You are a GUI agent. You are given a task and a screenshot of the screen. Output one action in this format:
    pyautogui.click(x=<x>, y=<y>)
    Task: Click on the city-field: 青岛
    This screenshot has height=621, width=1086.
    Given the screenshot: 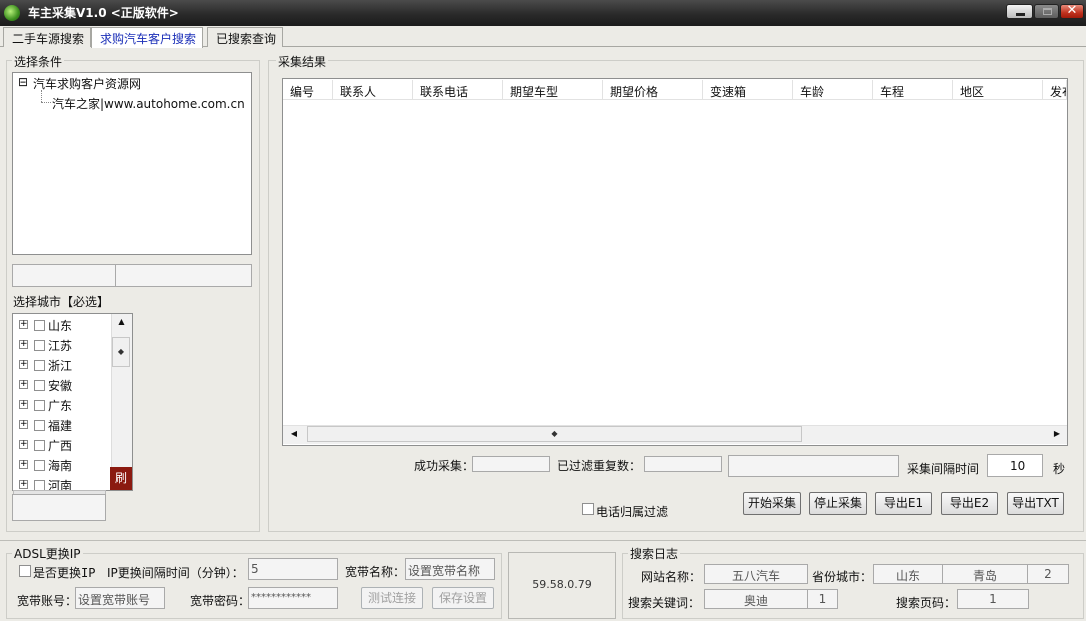 What is the action you would take?
    pyautogui.click(x=985, y=574)
    